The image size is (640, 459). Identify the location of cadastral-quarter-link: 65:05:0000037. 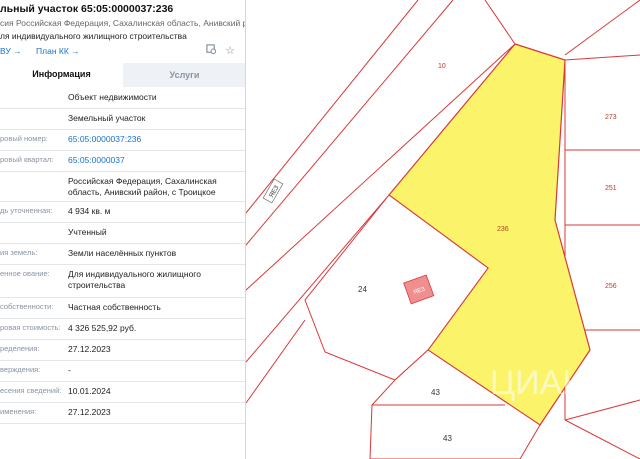
(155, 161).